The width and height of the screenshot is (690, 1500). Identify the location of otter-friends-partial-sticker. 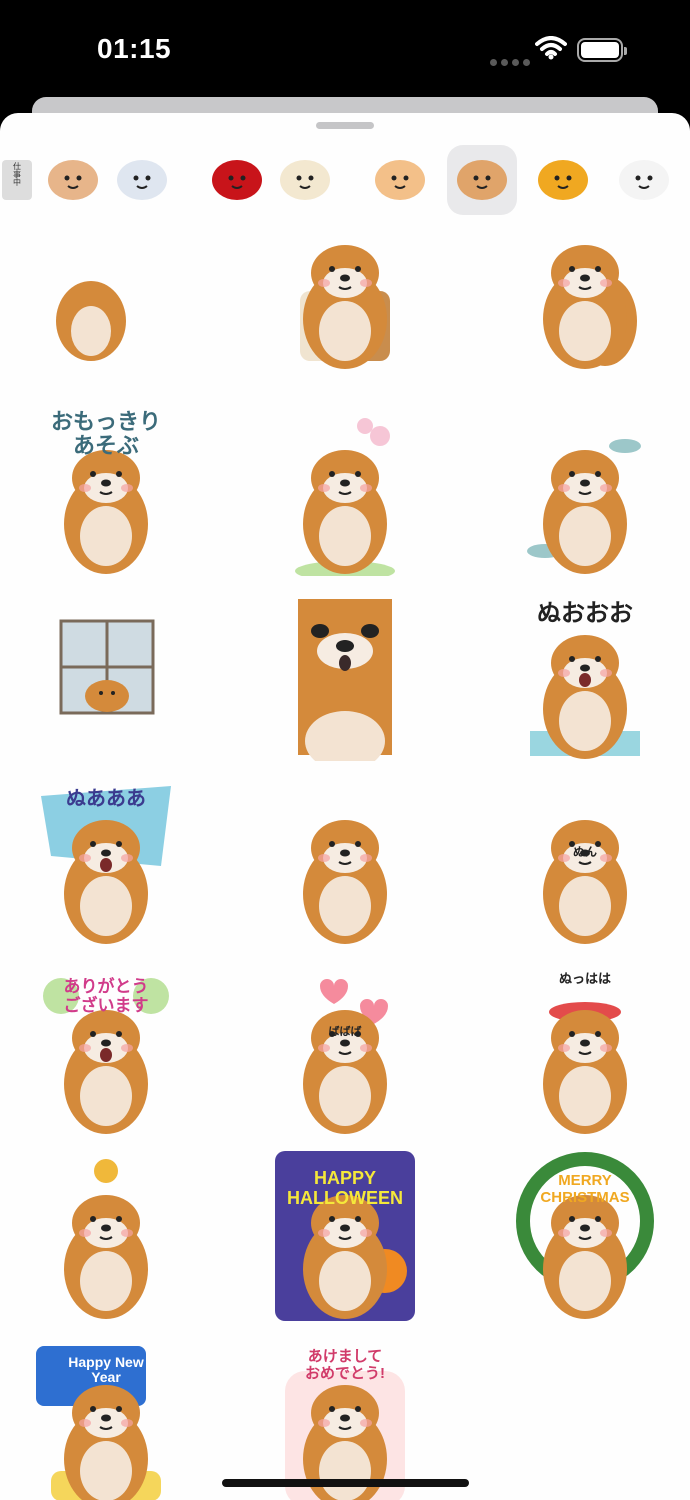
(345, 286).